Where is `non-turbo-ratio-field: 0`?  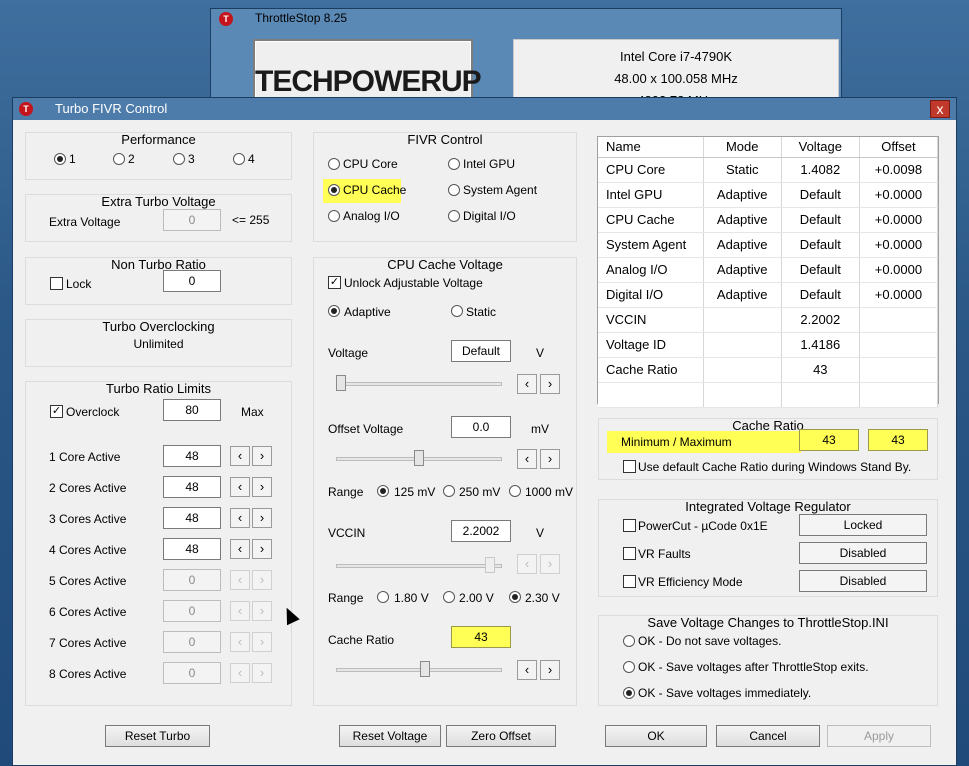
non-turbo-ratio-field: 0 is located at coordinates (192, 281).